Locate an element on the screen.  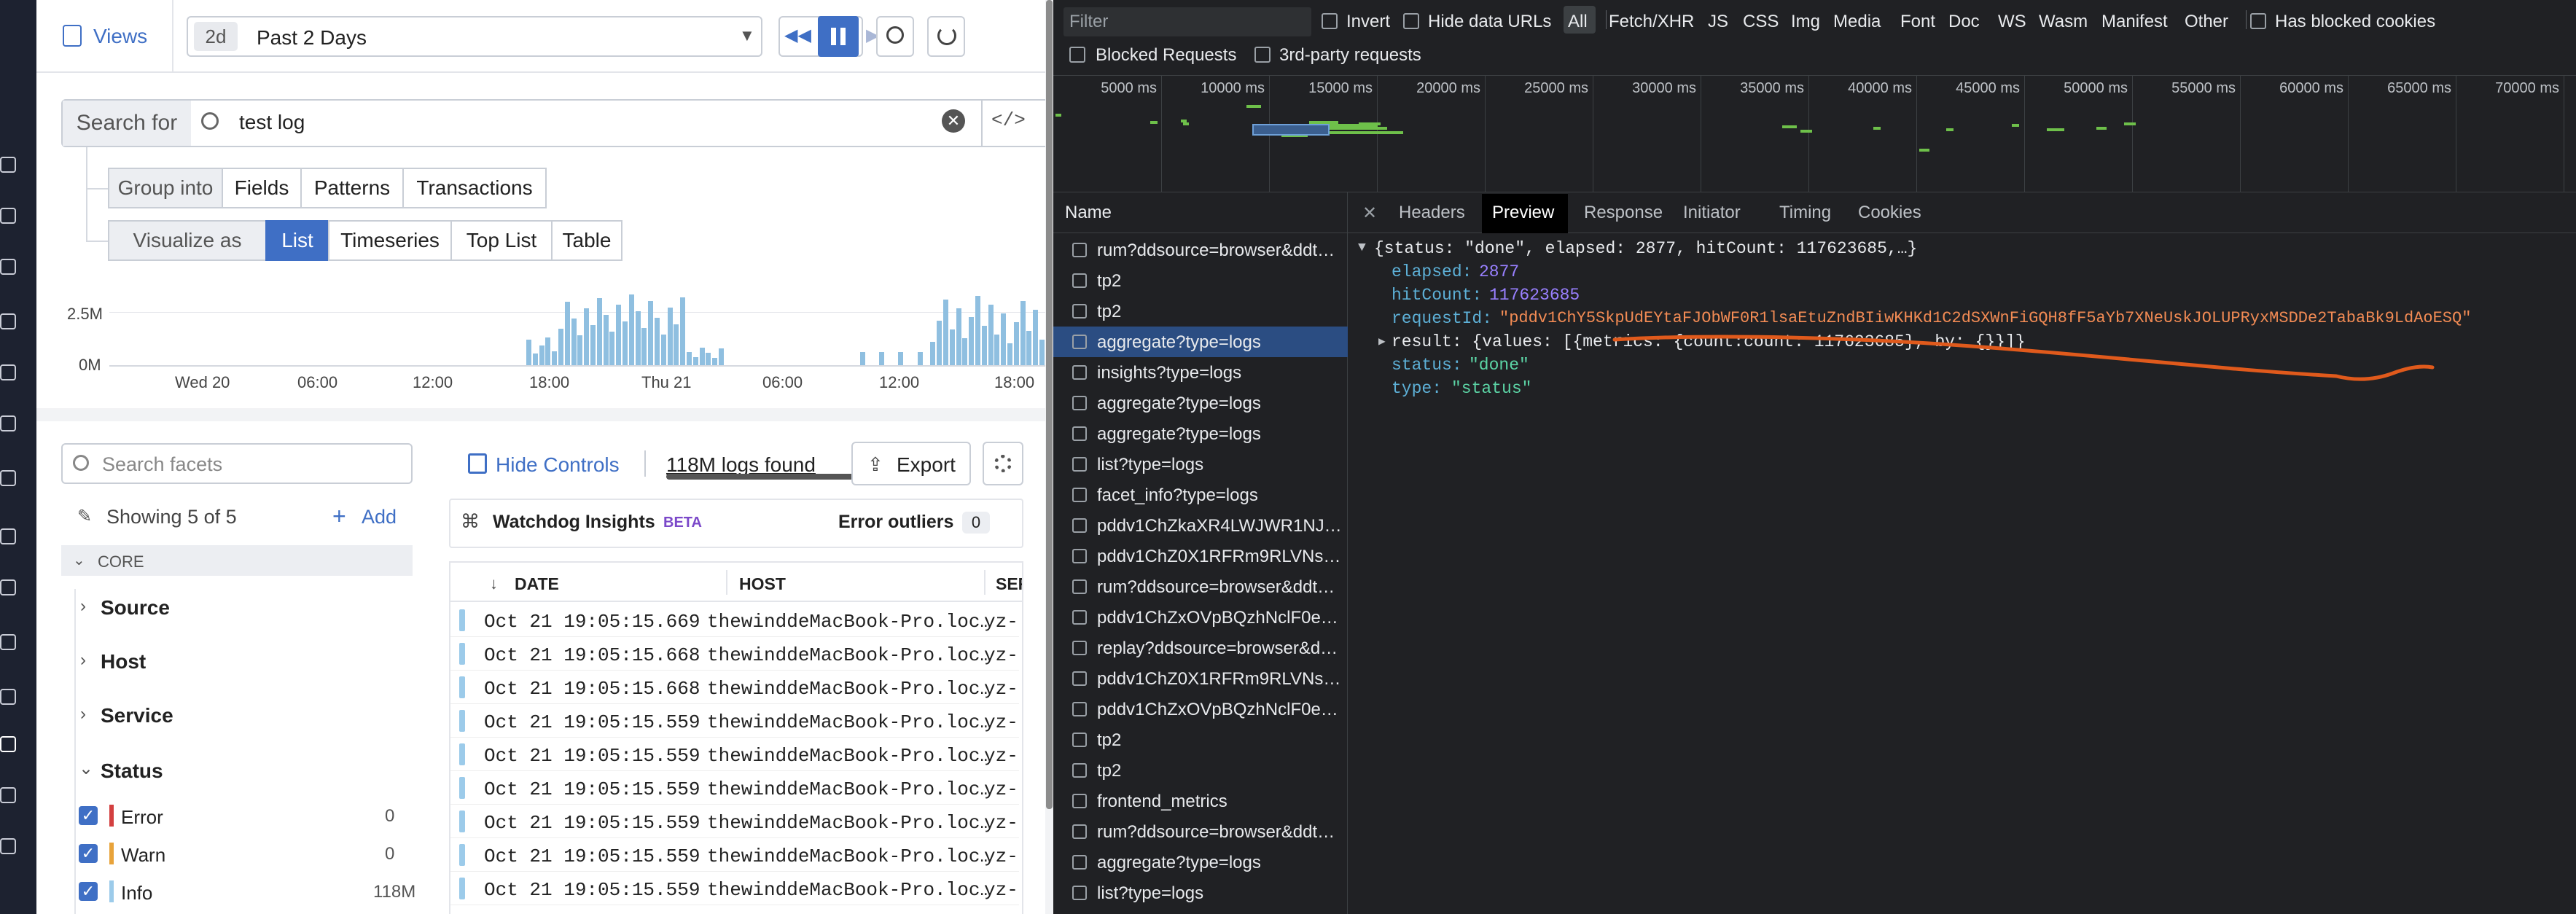
visualize-toplist: Top List is located at coordinates (501, 240).